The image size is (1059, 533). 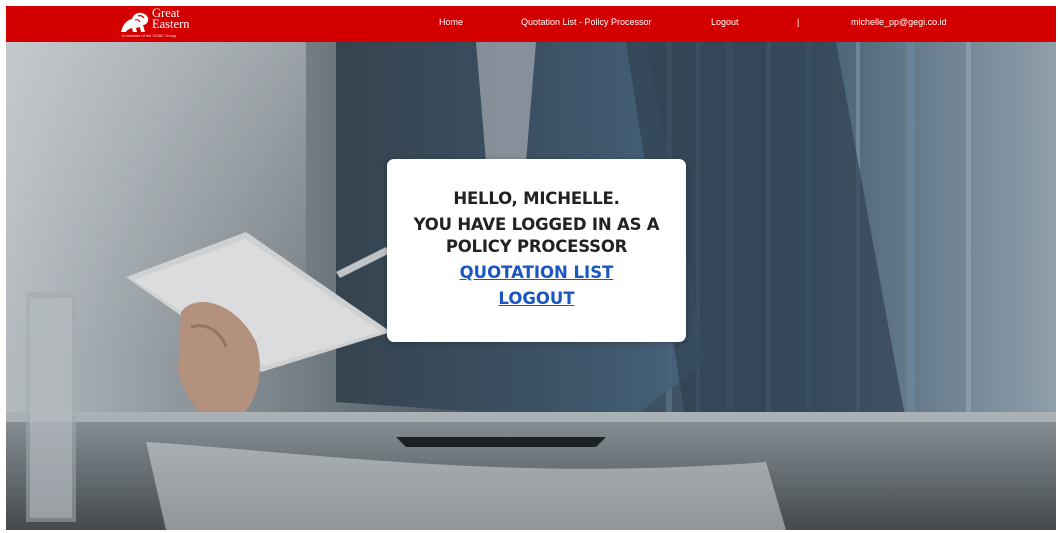 I want to click on role-text-line-1: YOU HAVE LOGGED IN AS A, so click(x=536, y=224).